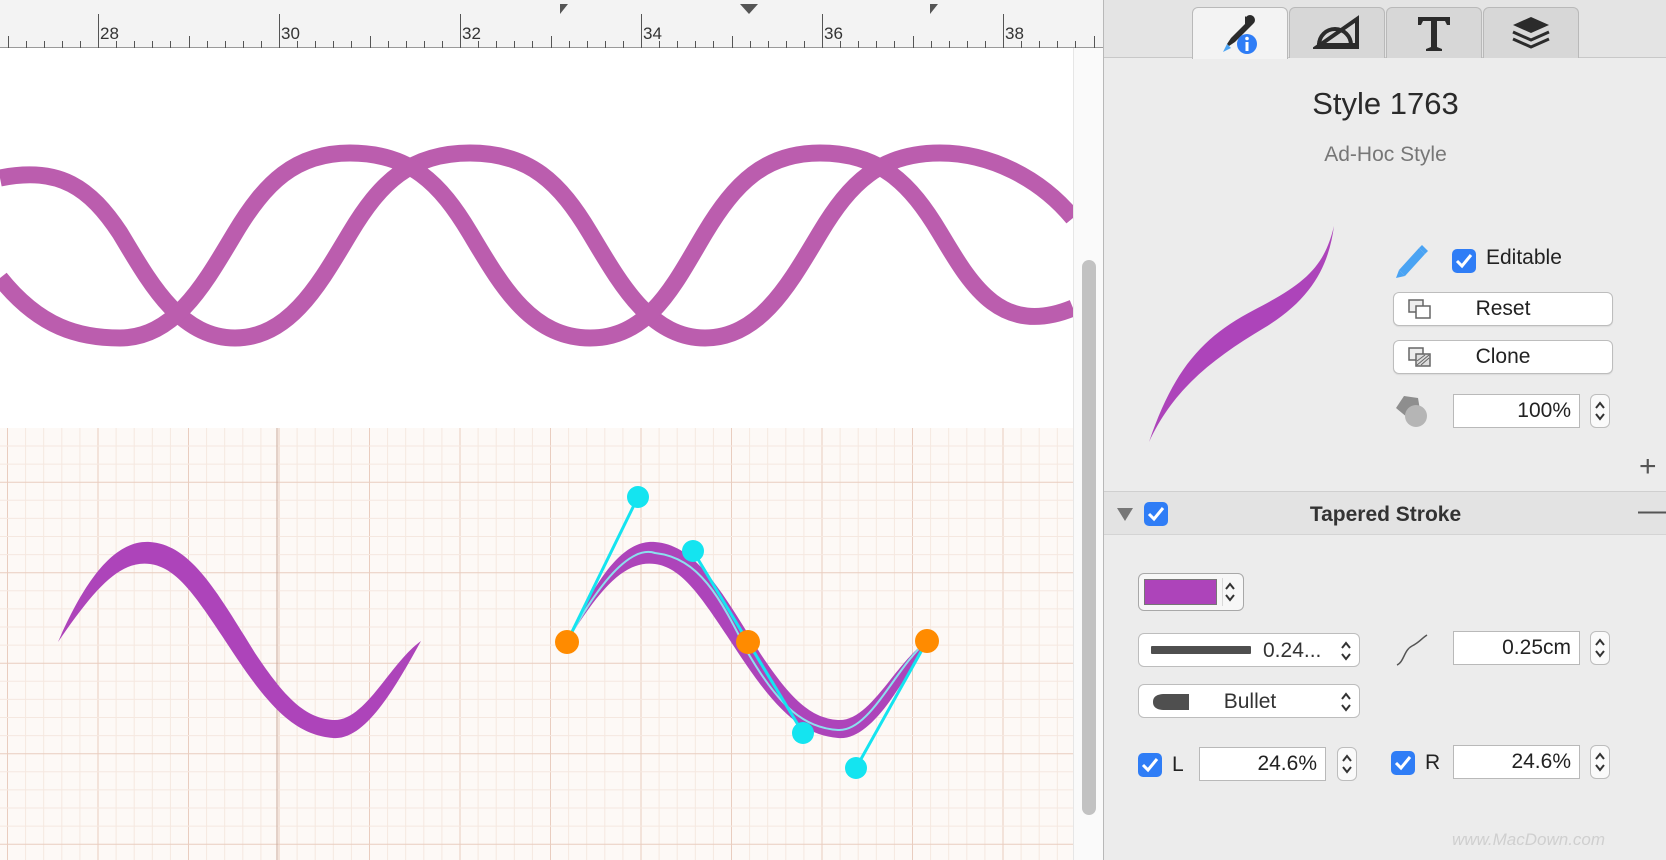 This screenshot has width=1666, height=860. I want to click on inspector-tab-bar, so click(1385, 29).